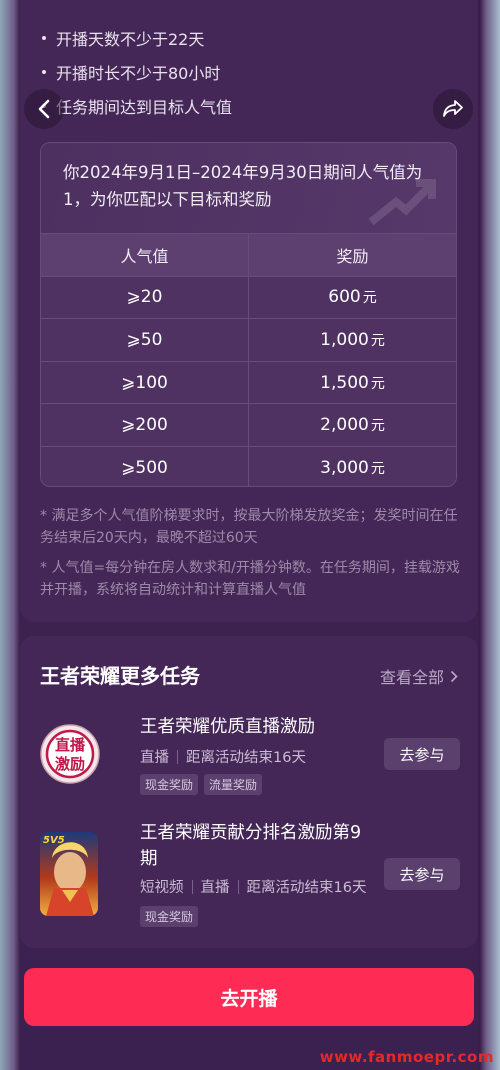  Describe the element at coordinates (145, 465) in the screenshot. I see `target-cell: ⩾500` at that location.